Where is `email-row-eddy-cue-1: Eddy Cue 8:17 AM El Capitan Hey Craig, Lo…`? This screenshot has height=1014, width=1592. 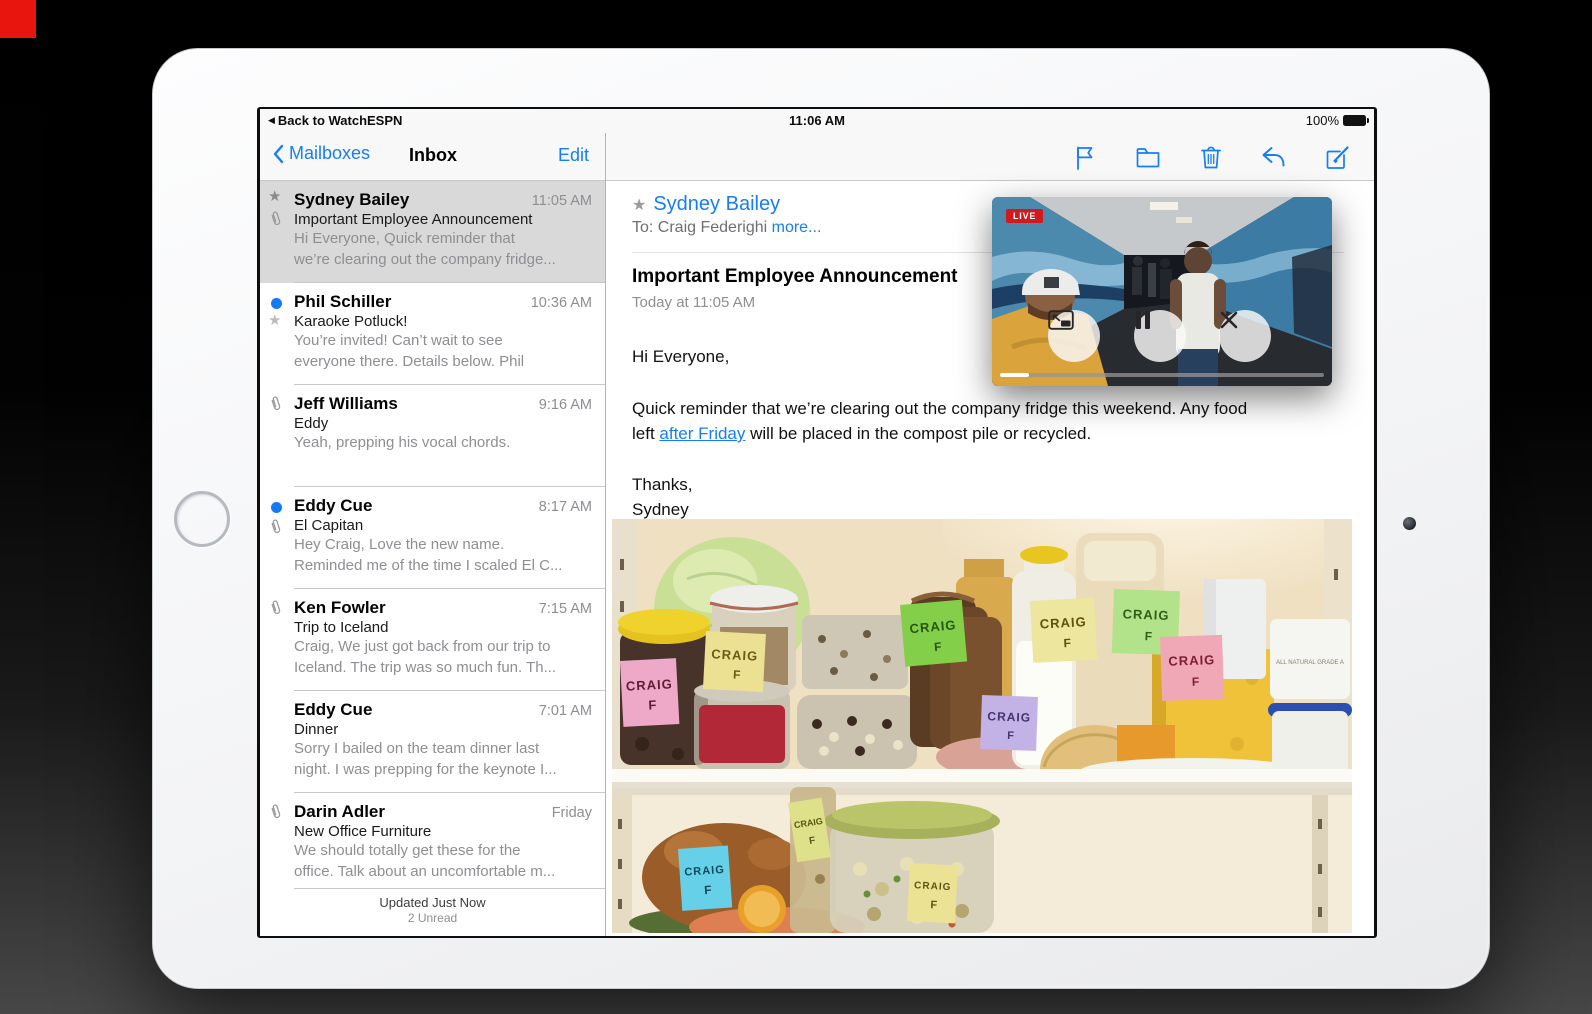 email-row-eddy-cue-1: Eddy Cue 8:17 AM El Capitan Hey Craig, Lo… is located at coordinates (433, 538).